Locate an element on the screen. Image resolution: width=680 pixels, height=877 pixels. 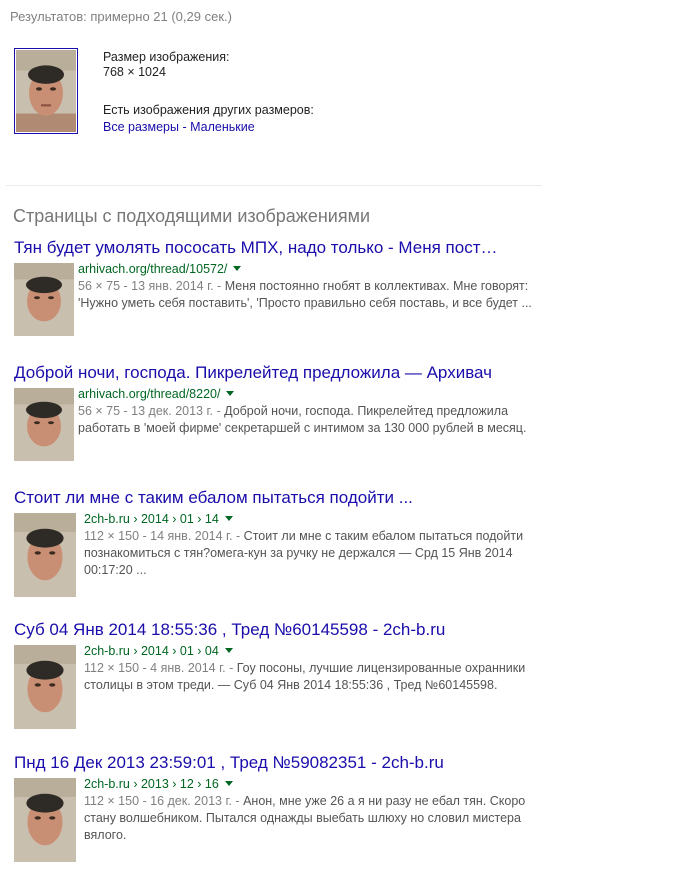
result-url: 2ch-b.ru › 2014 › 01 › 04 is located at coordinates (151, 651).